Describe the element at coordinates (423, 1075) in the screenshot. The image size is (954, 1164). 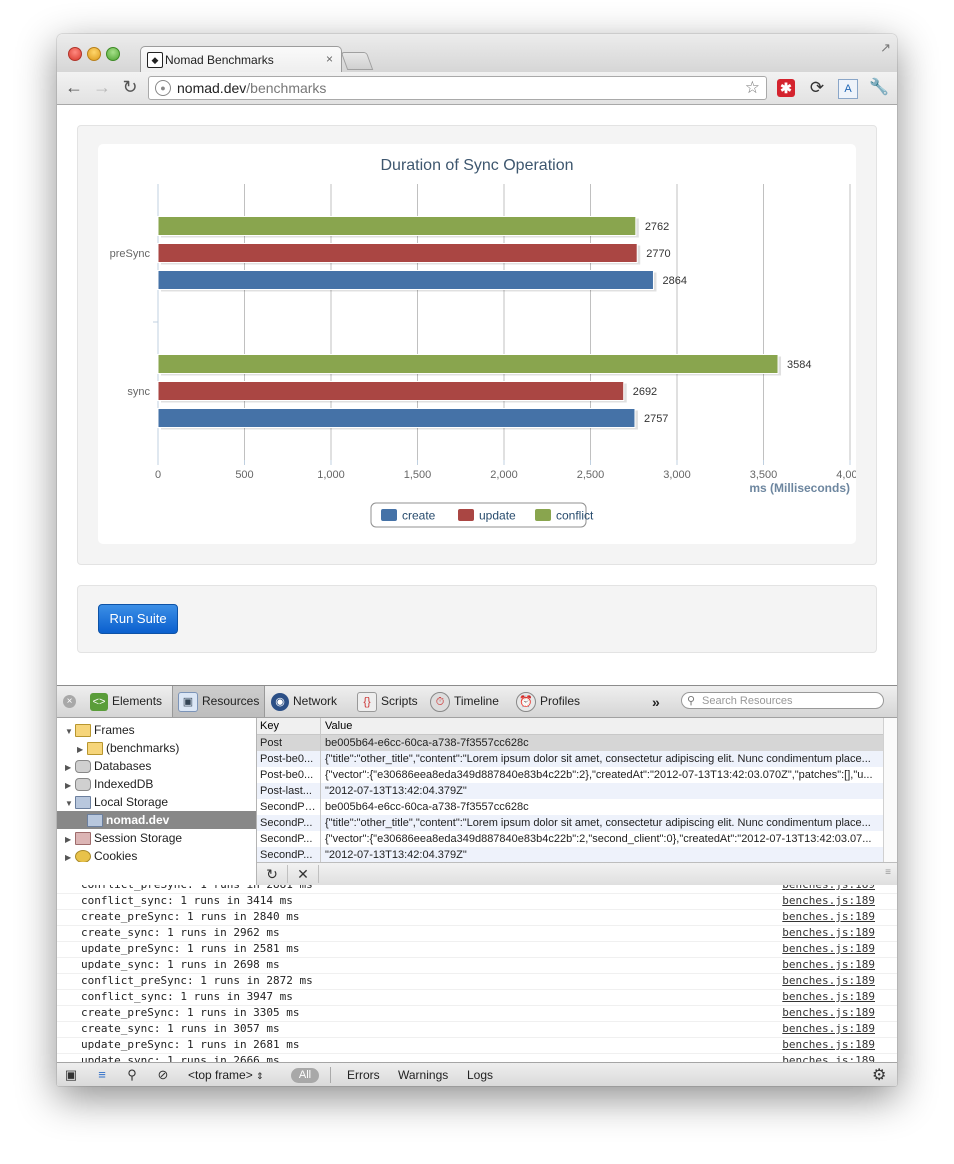
I see `filter-warnings-button: Warnings` at that location.